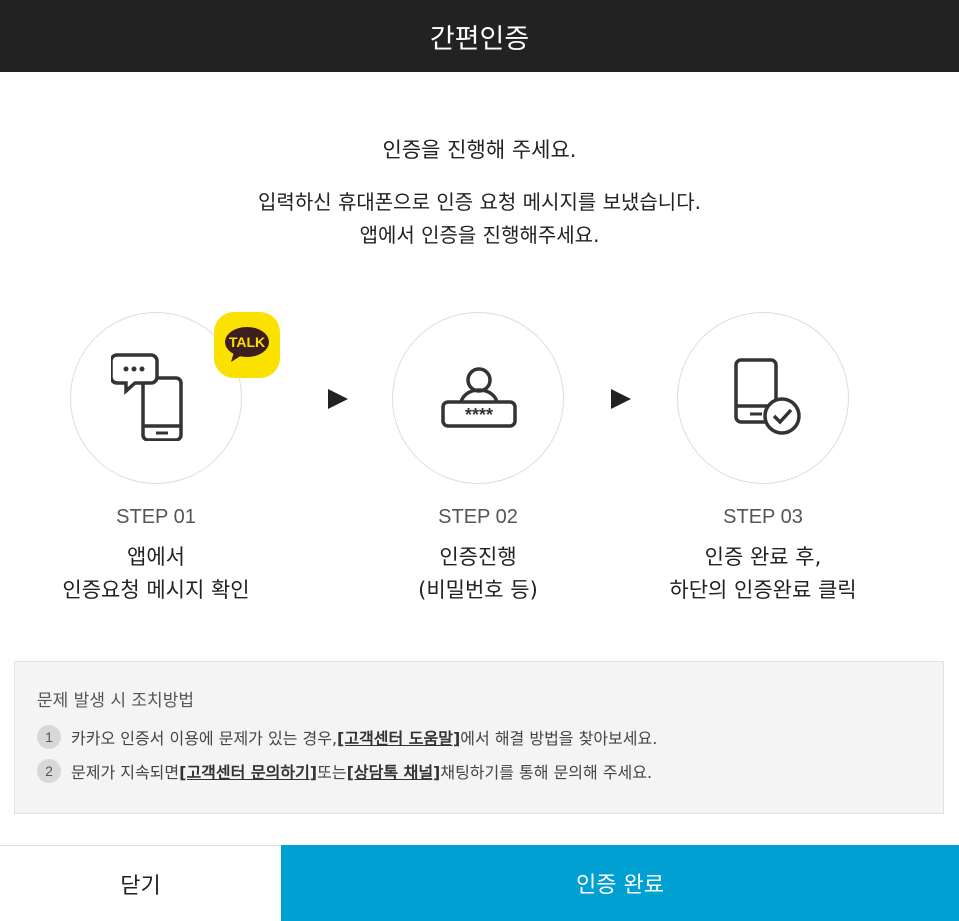  I want to click on header-bar: 간편인증, so click(479, 36).